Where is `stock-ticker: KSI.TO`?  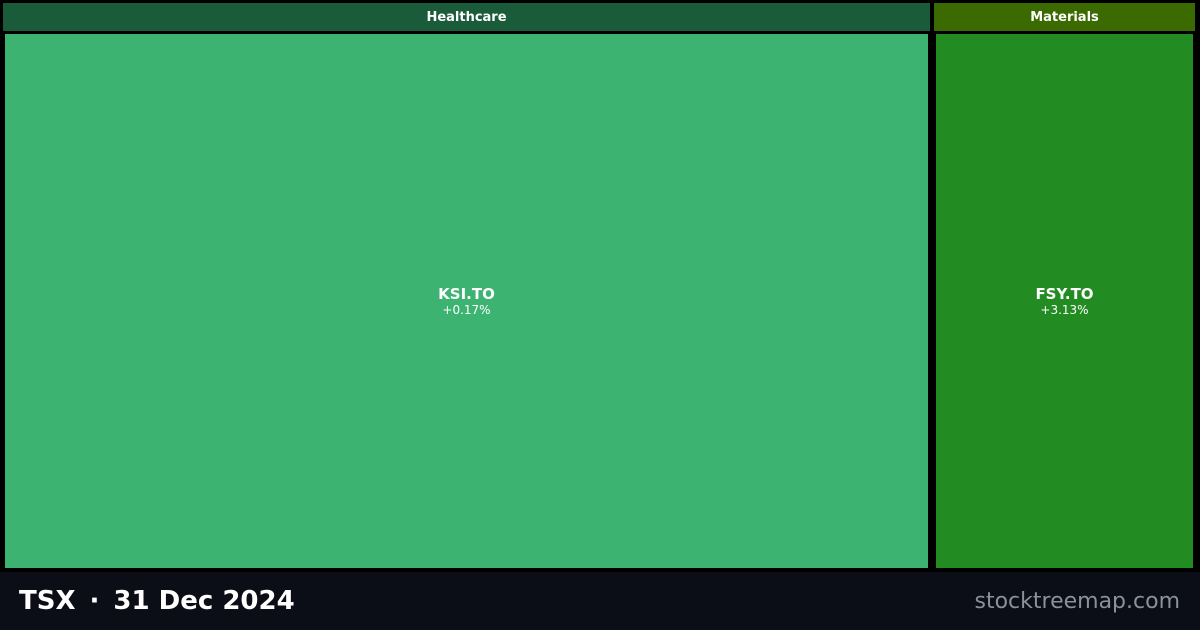 stock-ticker: KSI.TO is located at coordinates (466, 294).